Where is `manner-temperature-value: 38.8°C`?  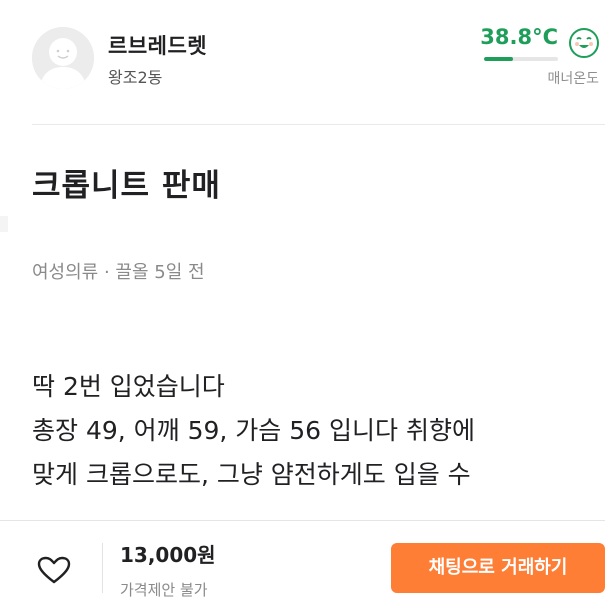 manner-temperature-value: 38.8°C is located at coordinates (519, 37).